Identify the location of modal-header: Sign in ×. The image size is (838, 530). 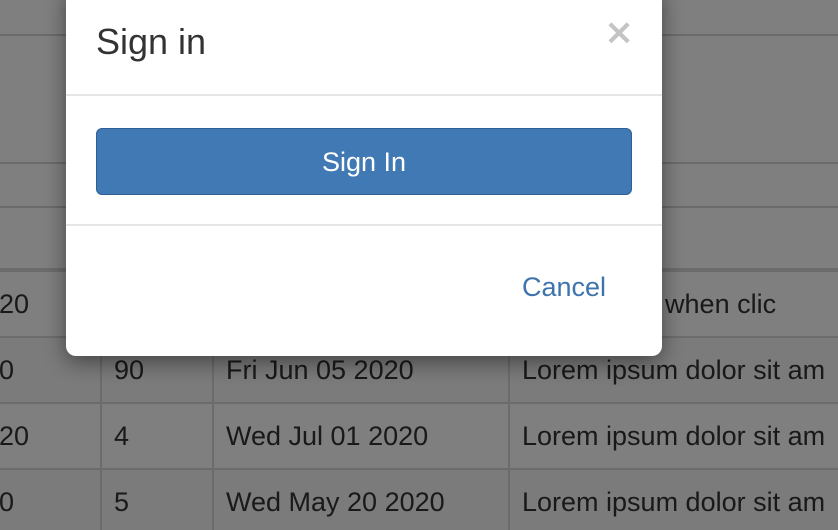
(364, 48).